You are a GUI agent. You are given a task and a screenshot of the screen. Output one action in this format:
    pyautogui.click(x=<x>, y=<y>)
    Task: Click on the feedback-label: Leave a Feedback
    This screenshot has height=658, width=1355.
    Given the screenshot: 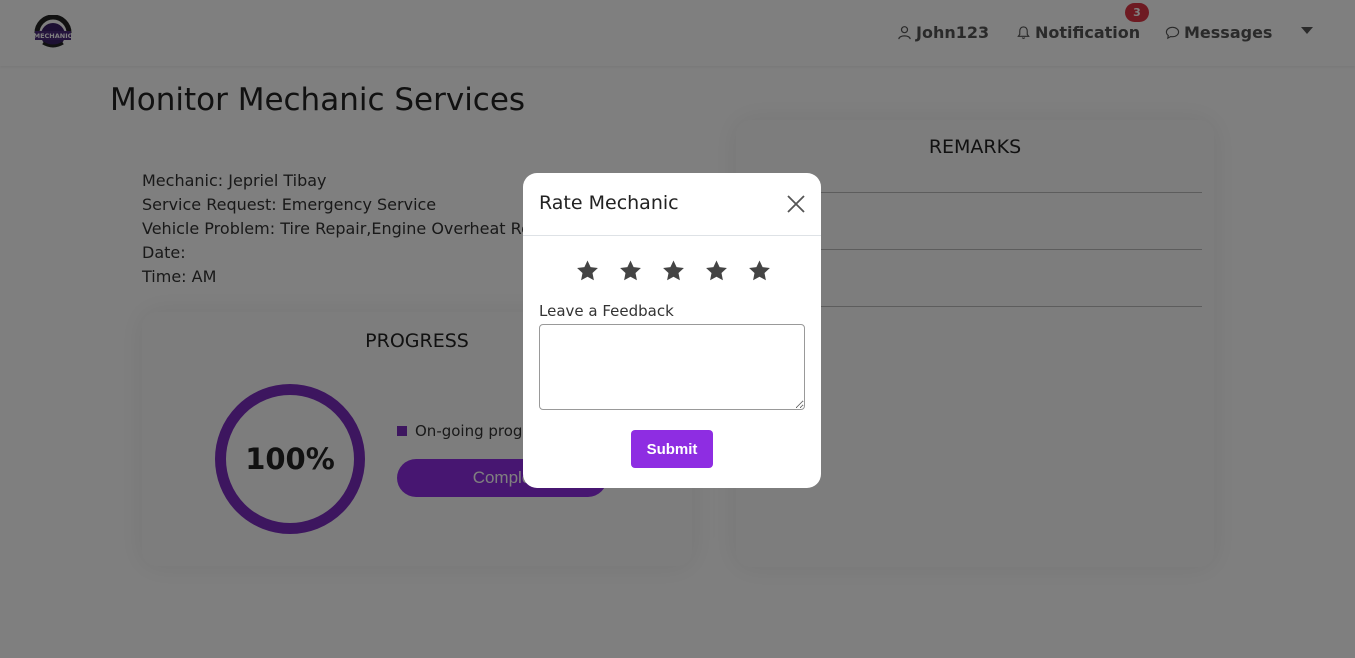 What is the action you would take?
    pyautogui.click(x=606, y=311)
    